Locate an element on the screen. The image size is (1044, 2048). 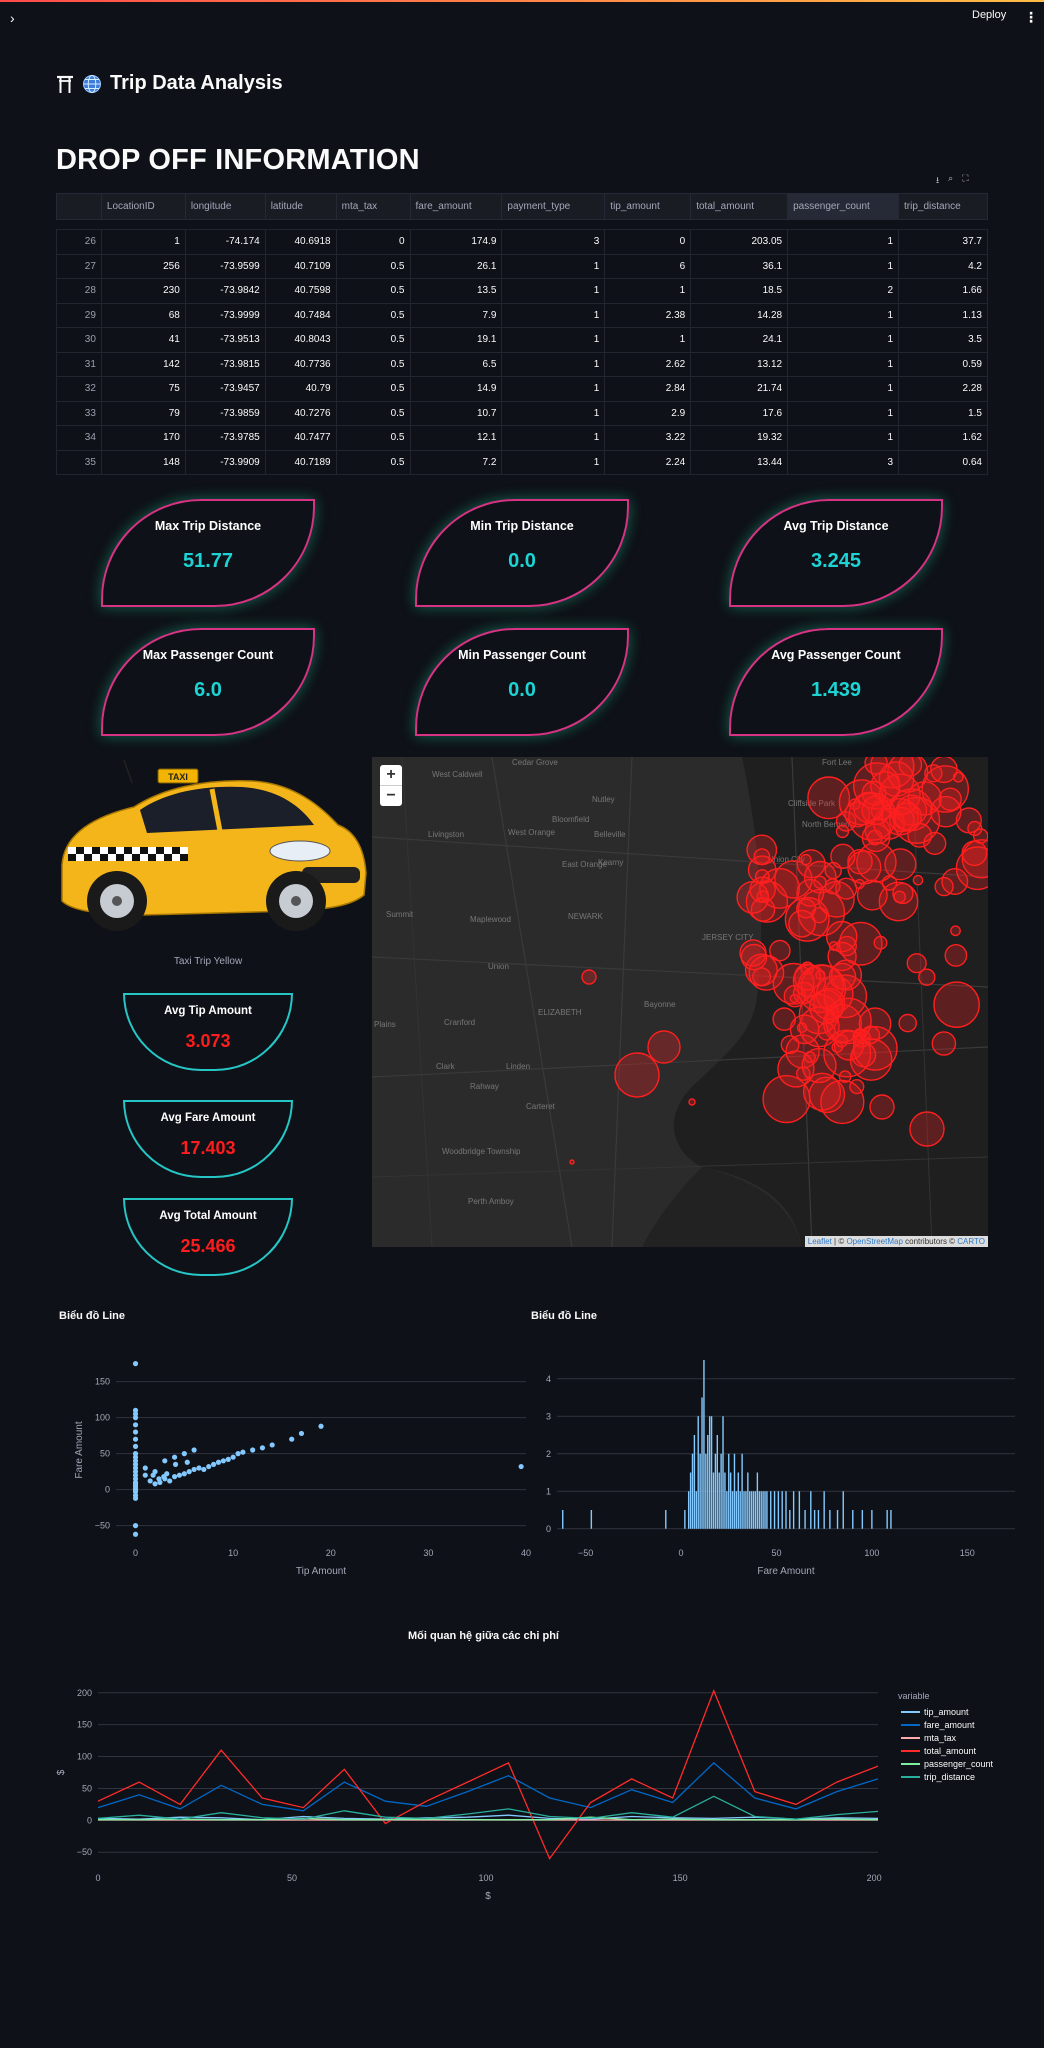
table-row: 33 79 -73.9859 40.7276 0.5 10.7 1 2.9 17.6 1 1.5 is located at coordinates (522, 413).